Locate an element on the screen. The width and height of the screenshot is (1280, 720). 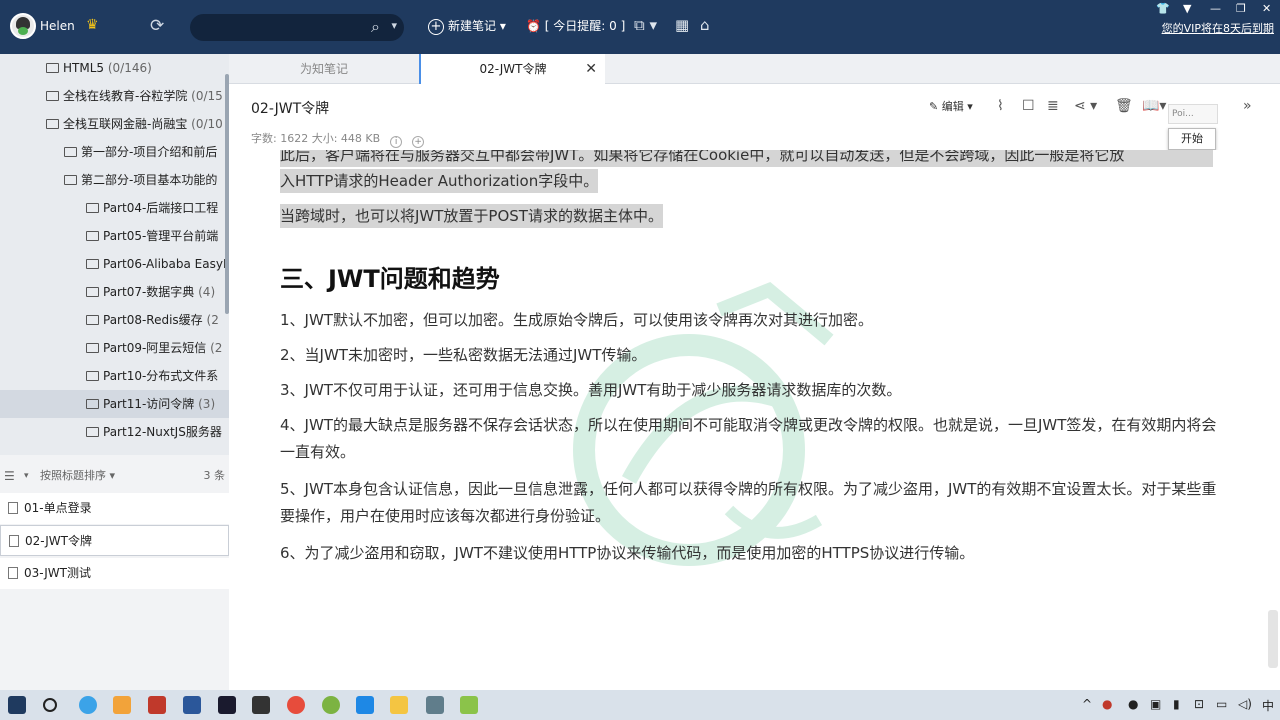
tree-item: Part07-数据字典 (4) is located at coordinates (114, 292).